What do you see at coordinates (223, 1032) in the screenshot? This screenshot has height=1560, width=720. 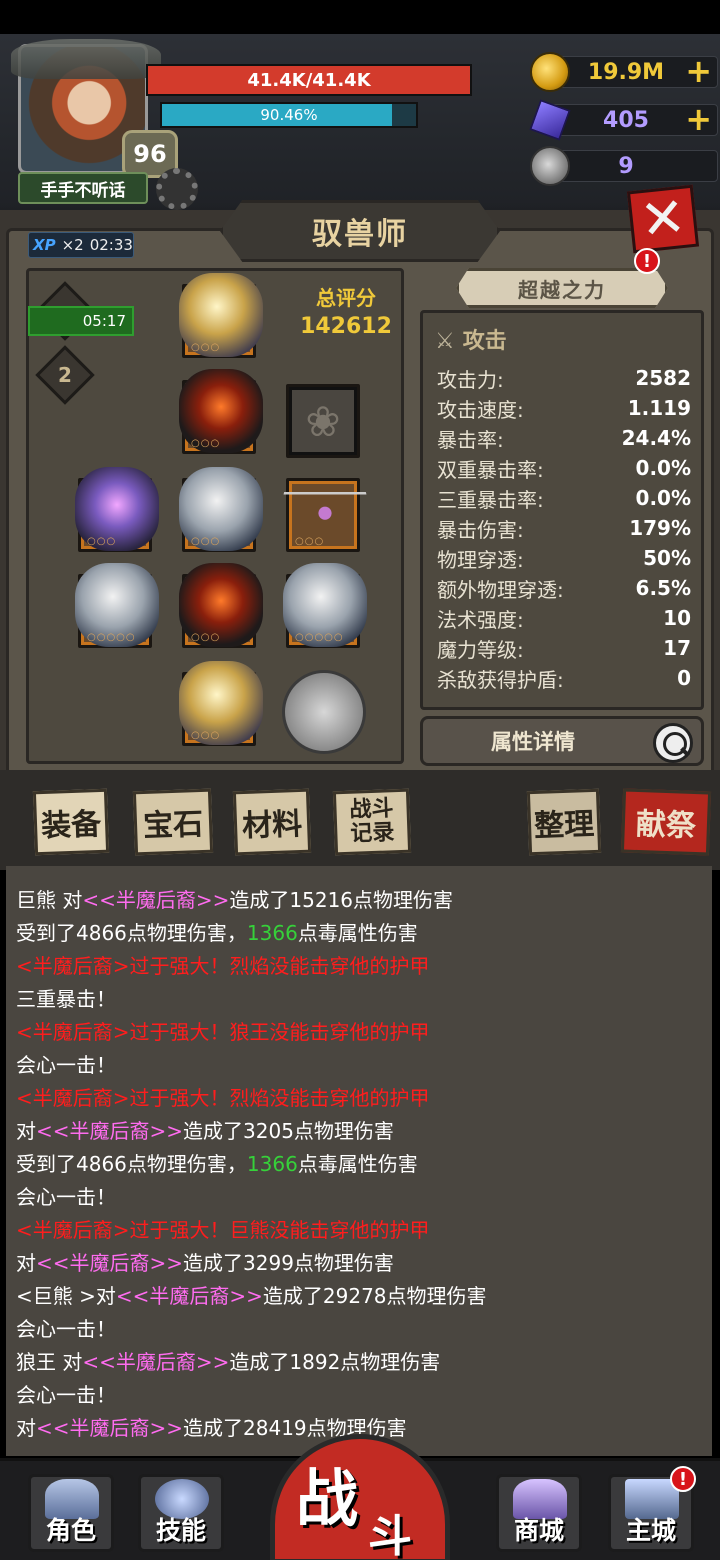 I see `log-line: <半魔后裔>过于强大！狼王没能击穿他的护甲` at bounding box center [223, 1032].